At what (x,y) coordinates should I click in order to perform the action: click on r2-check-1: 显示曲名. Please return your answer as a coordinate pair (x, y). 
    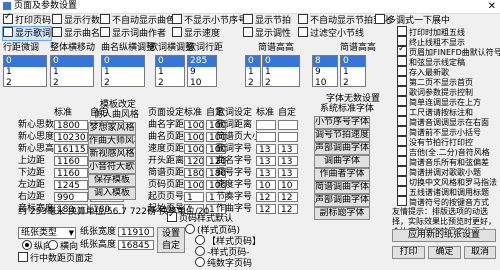
    Looking at the image, I should click on (76, 33).